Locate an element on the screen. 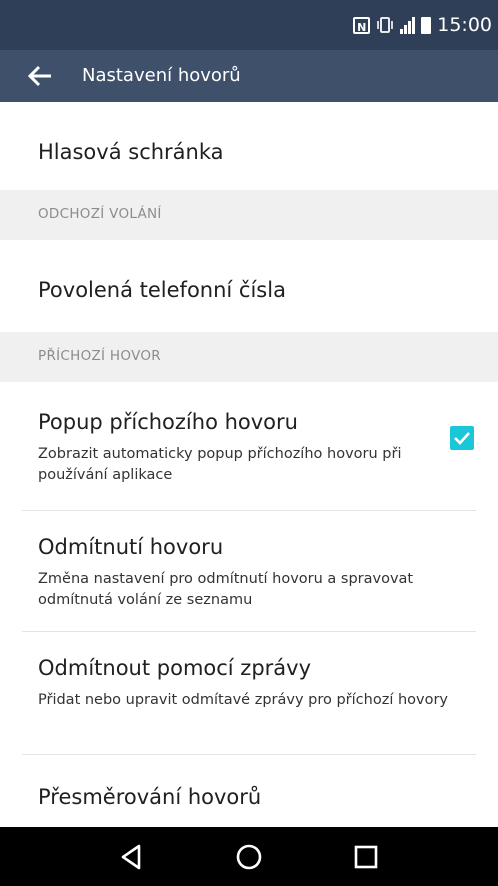  arrow-left-icon is located at coordinates (40, 76).